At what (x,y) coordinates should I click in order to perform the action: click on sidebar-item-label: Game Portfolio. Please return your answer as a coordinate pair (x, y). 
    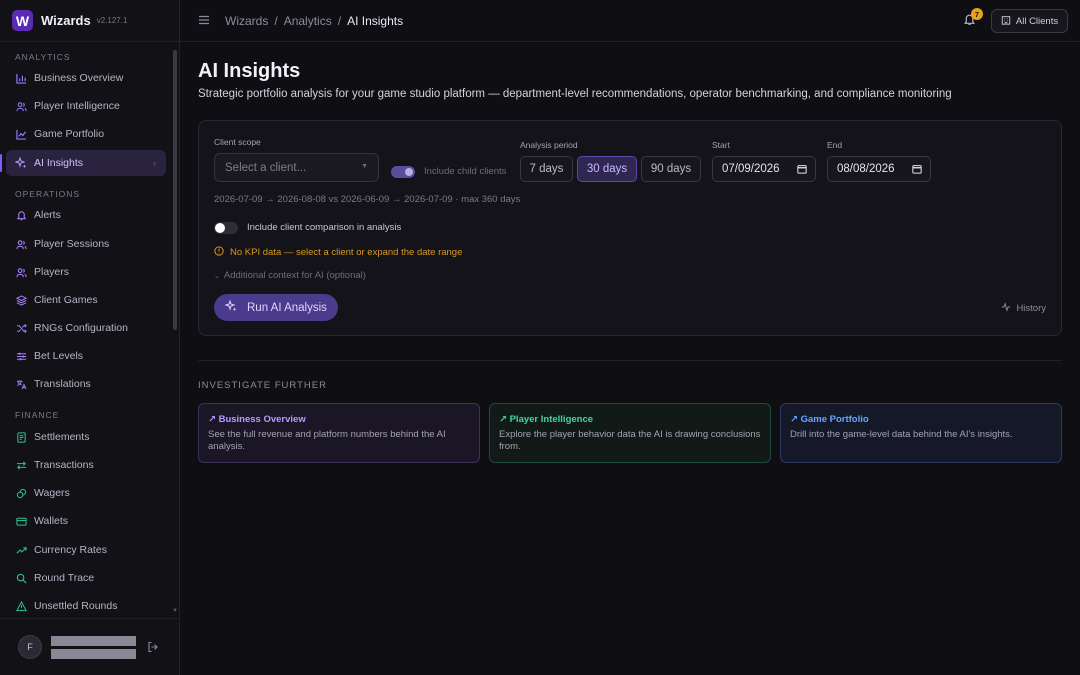
    Looking at the image, I should click on (69, 134).